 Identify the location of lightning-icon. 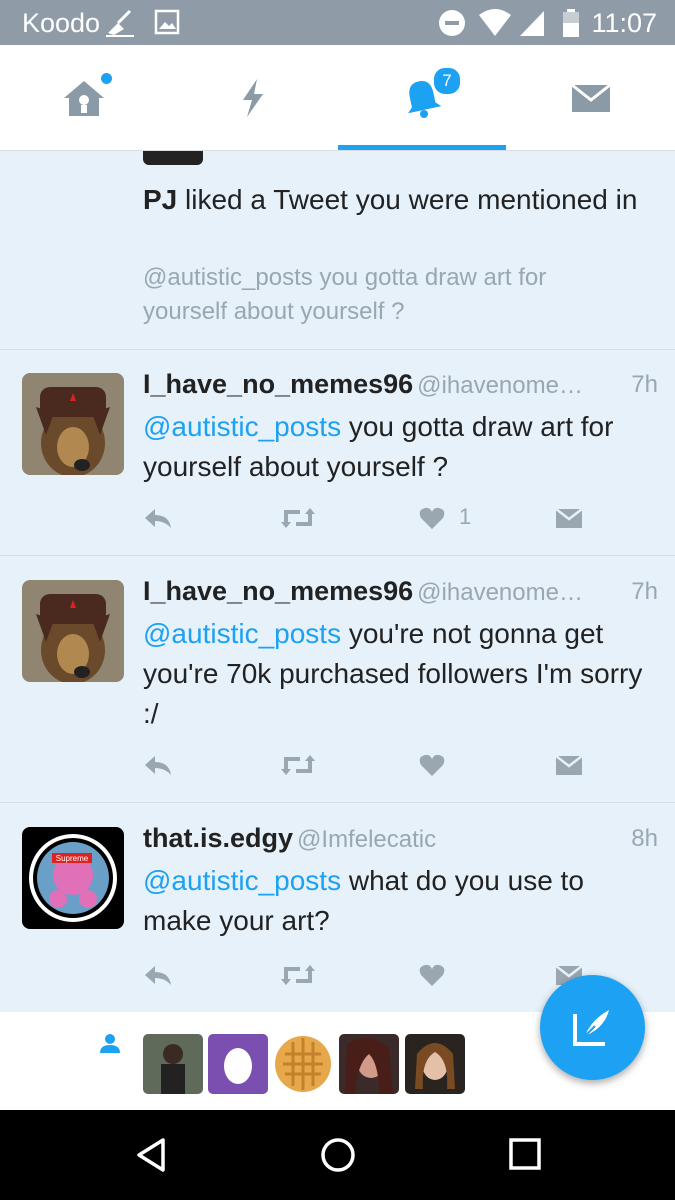
(253, 97).